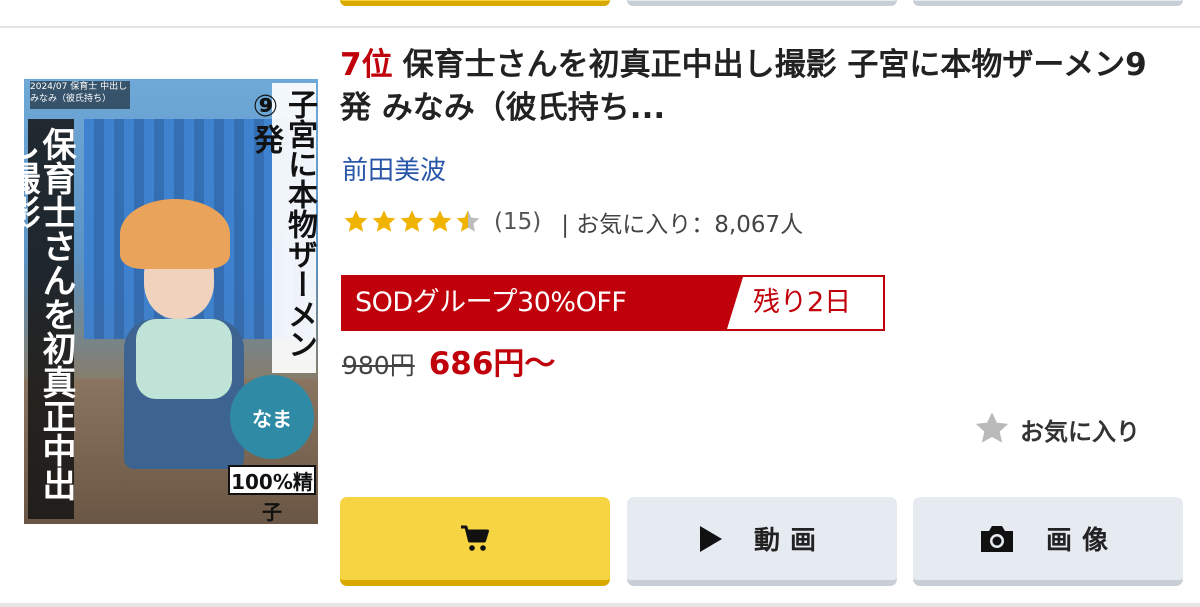 This screenshot has height=607, width=1200. Describe the element at coordinates (802, 302) in the screenshot. I see `sale-remaining: 残り2日` at that location.